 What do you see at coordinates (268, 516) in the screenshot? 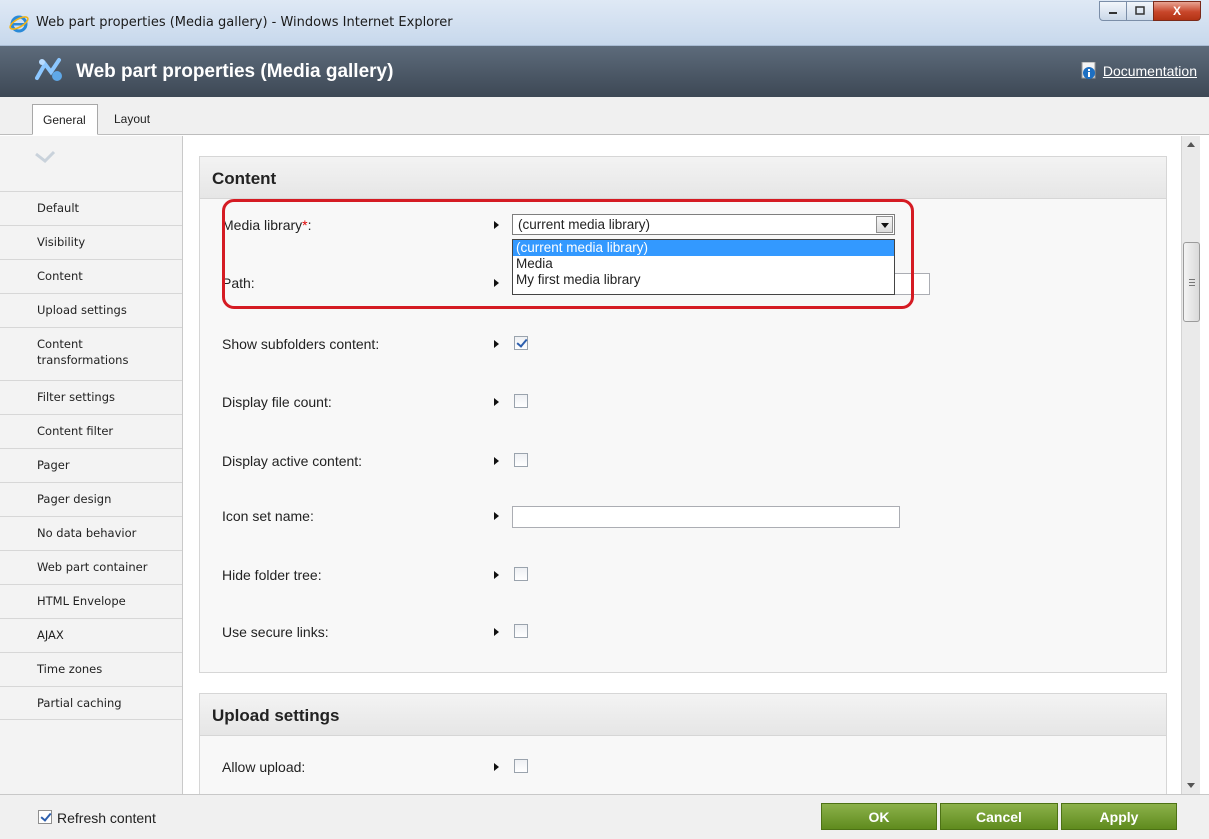
I see `icon-set-name-label: Icon set name:` at bounding box center [268, 516].